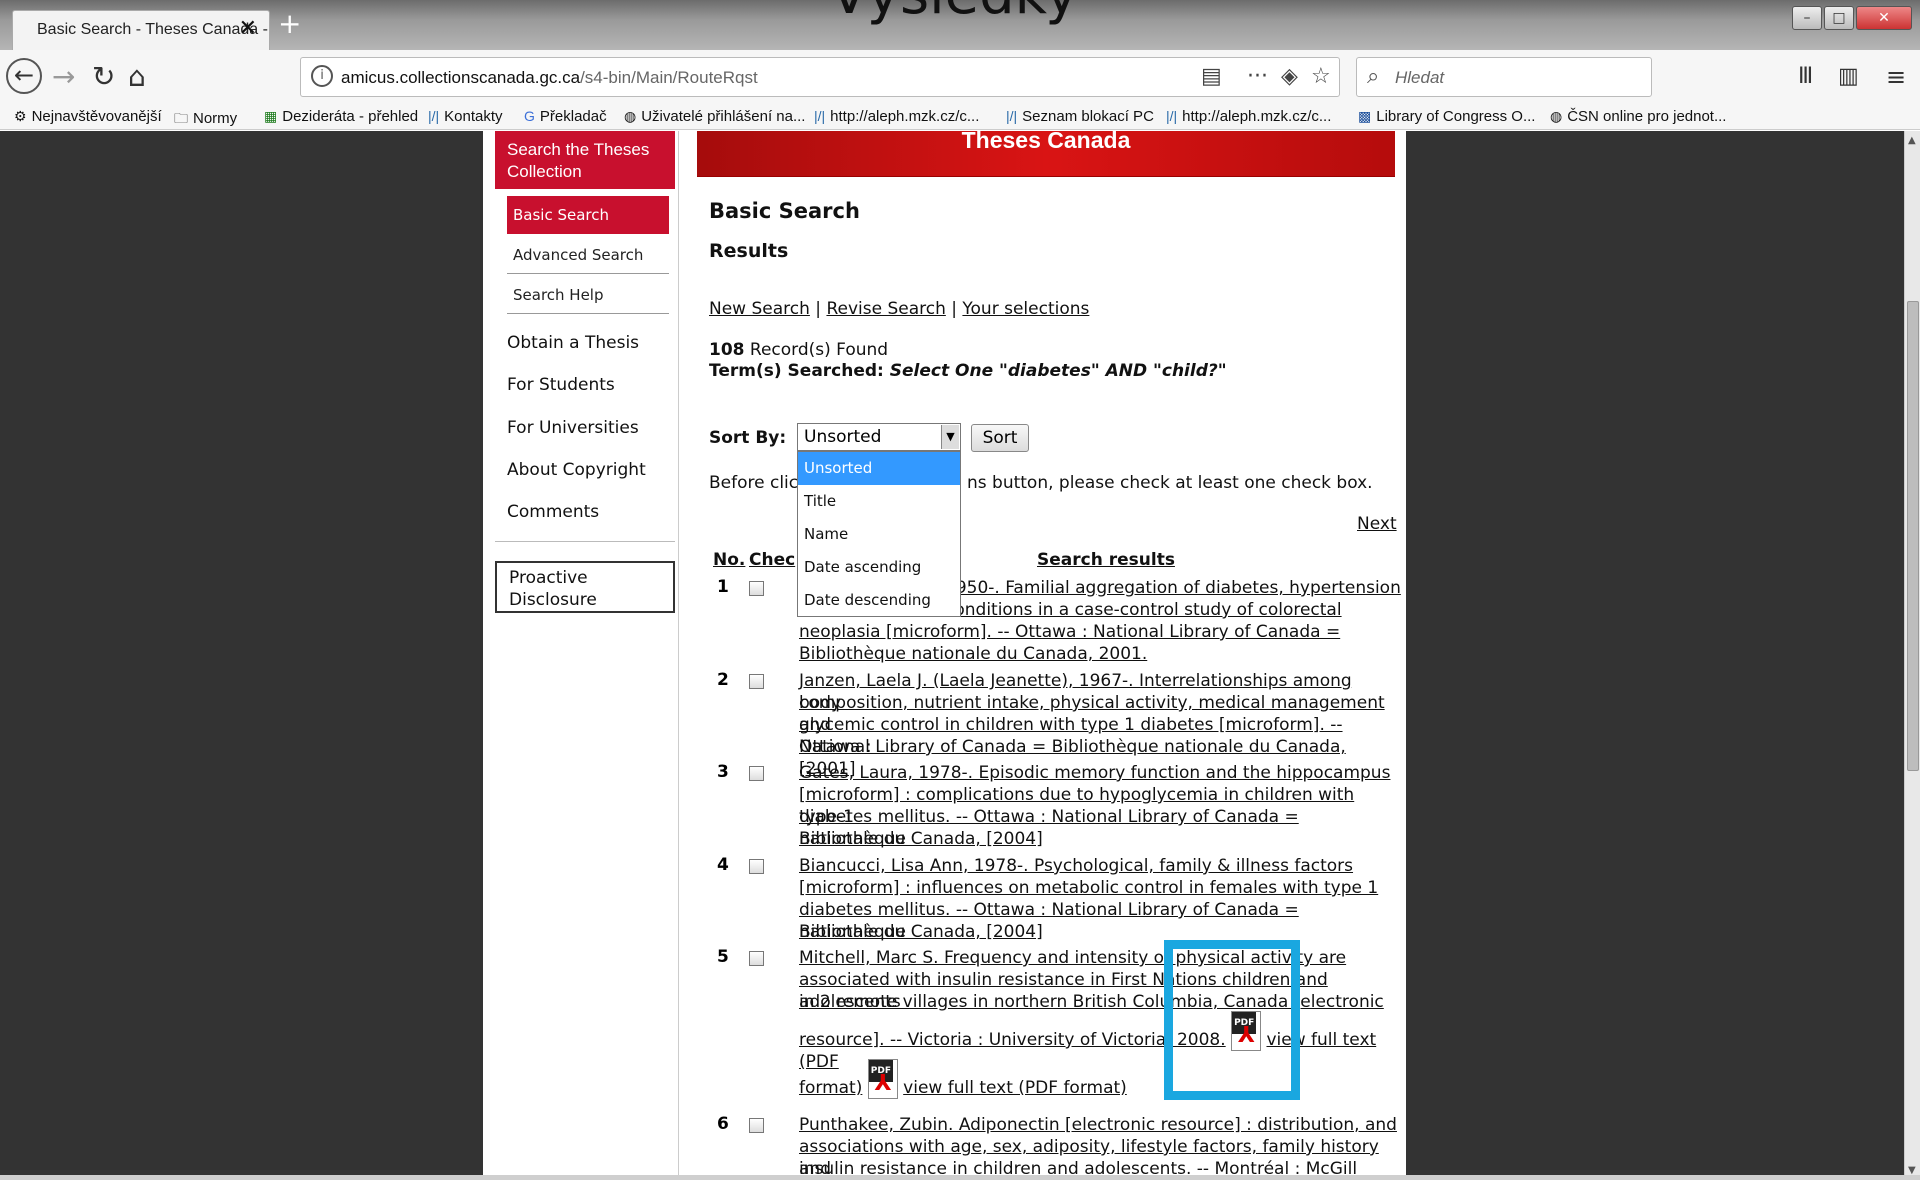  What do you see at coordinates (573, 428) in the screenshot?
I see `nav-for-universities: For Universities` at bounding box center [573, 428].